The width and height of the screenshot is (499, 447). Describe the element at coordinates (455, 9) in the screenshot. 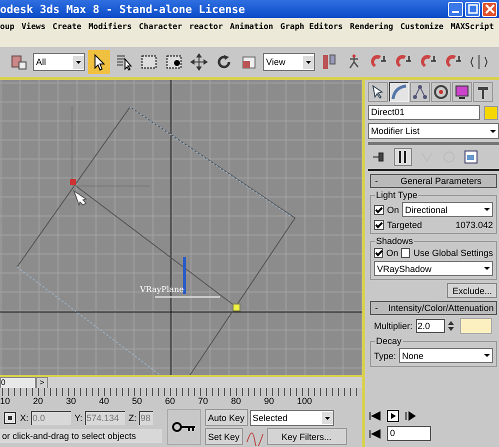

I see `minimize-button` at that location.